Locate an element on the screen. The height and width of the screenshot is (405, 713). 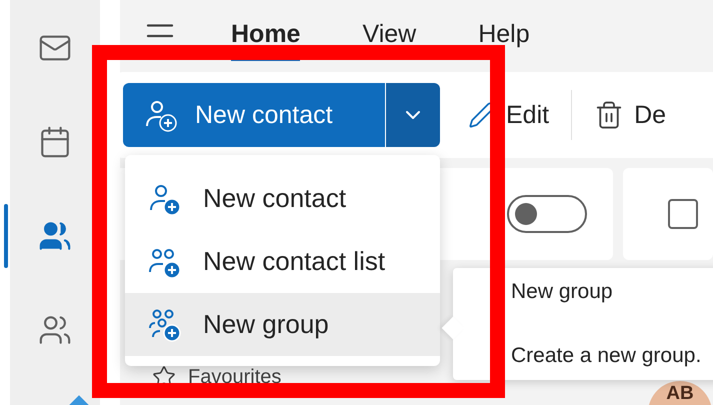
menu-item: New group is located at coordinates (282, 324).